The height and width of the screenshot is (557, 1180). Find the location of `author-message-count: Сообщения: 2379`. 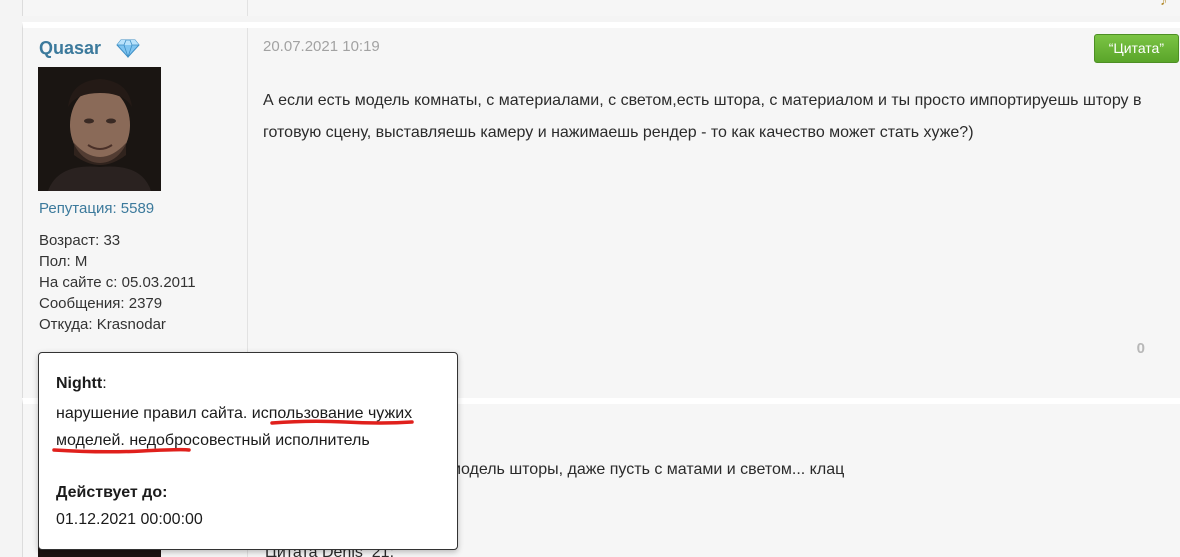

author-message-count: Сообщения: 2379 is located at coordinates (101, 303).